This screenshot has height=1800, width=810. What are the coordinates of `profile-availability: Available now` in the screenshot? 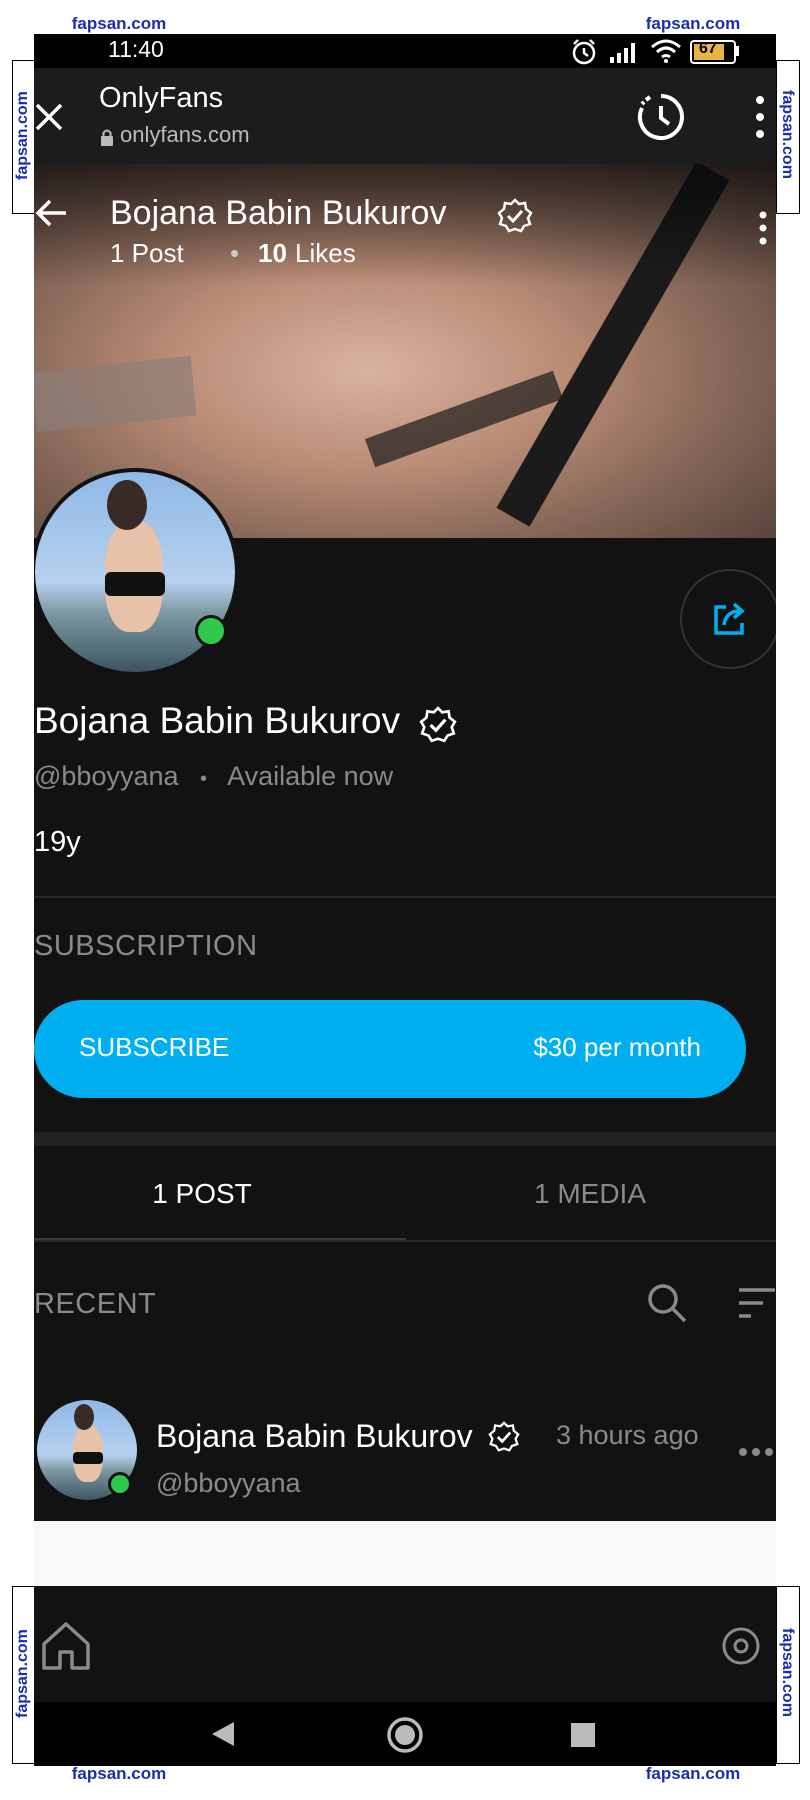 It's located at (310, 776).